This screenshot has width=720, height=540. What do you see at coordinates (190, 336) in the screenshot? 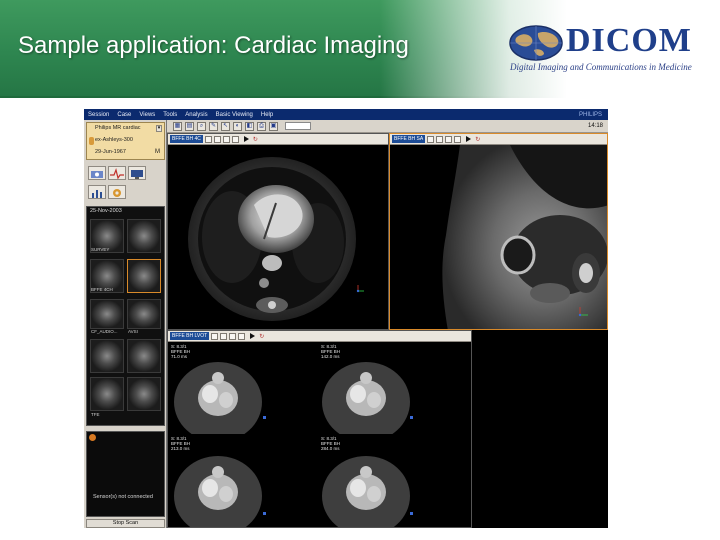
I see `viewport-series-name: BFFE BH LVOT` at bounding box center [190, 336].